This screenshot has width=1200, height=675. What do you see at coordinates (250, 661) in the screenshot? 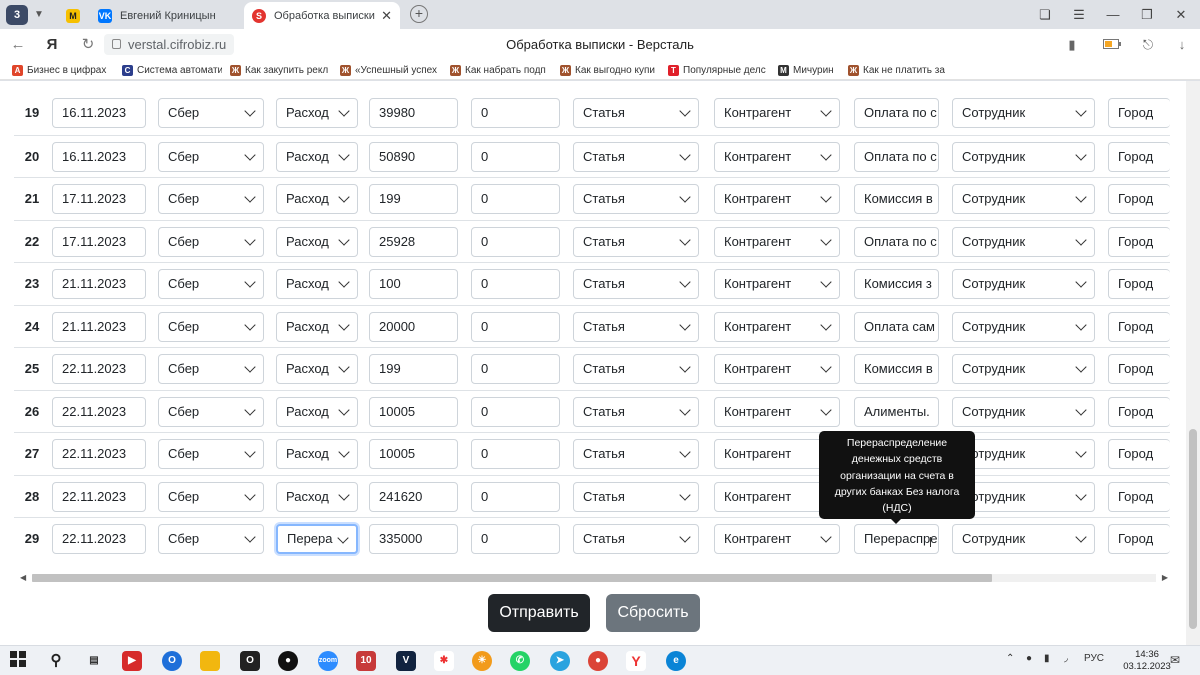
I see `app-icon: O` at bounding box center [250, 661].